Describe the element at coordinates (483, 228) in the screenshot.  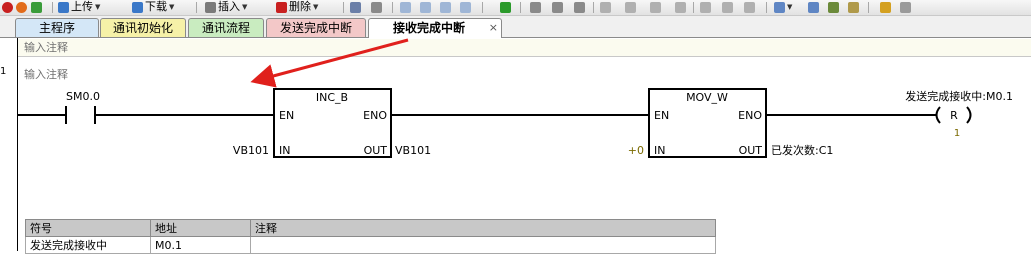
I see `column-header-comment: 注释` at that location.